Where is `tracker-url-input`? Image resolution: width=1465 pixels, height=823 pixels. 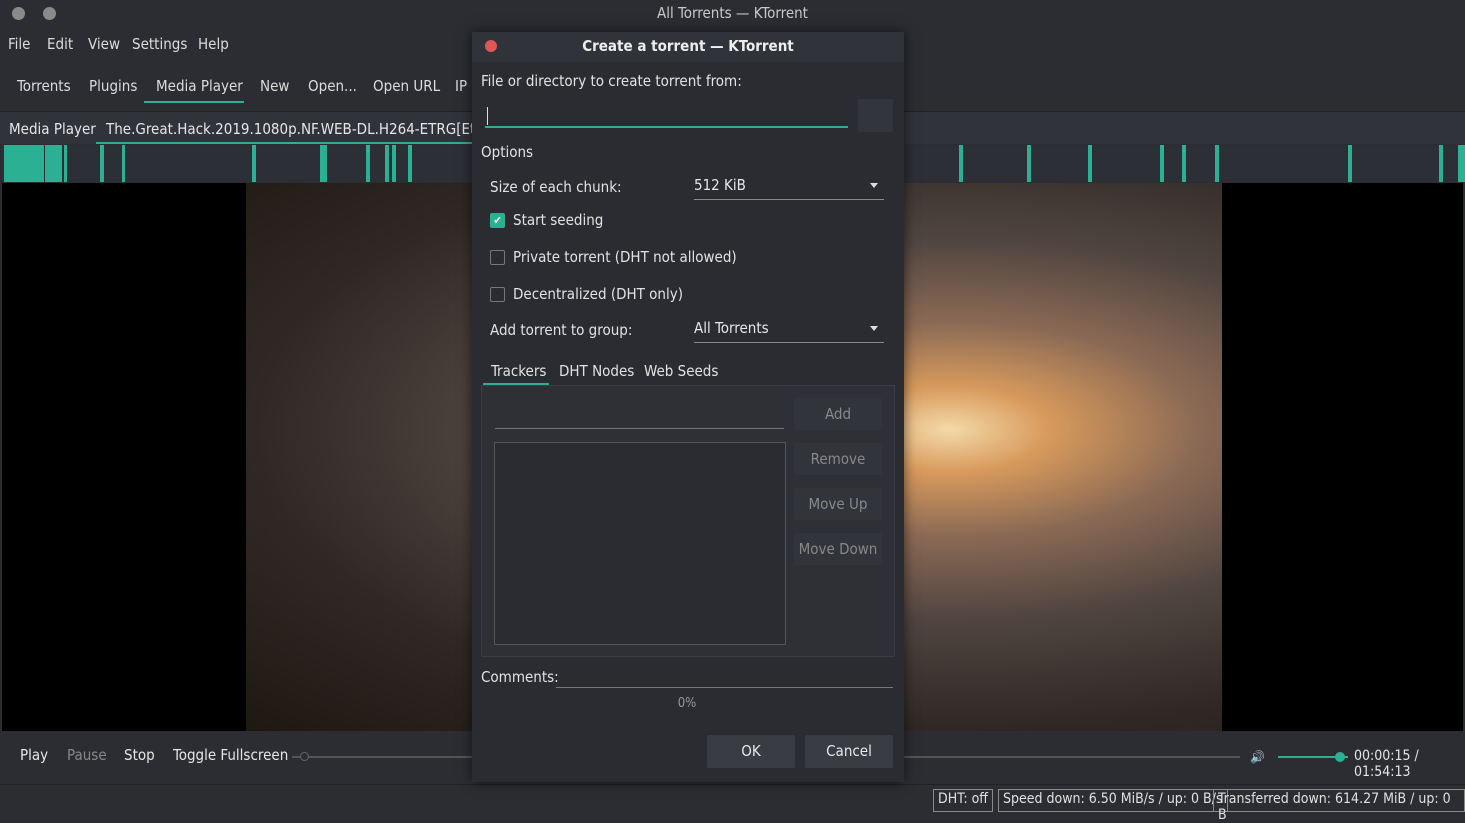 tracker-url-input is located at coordinates (639, 418).